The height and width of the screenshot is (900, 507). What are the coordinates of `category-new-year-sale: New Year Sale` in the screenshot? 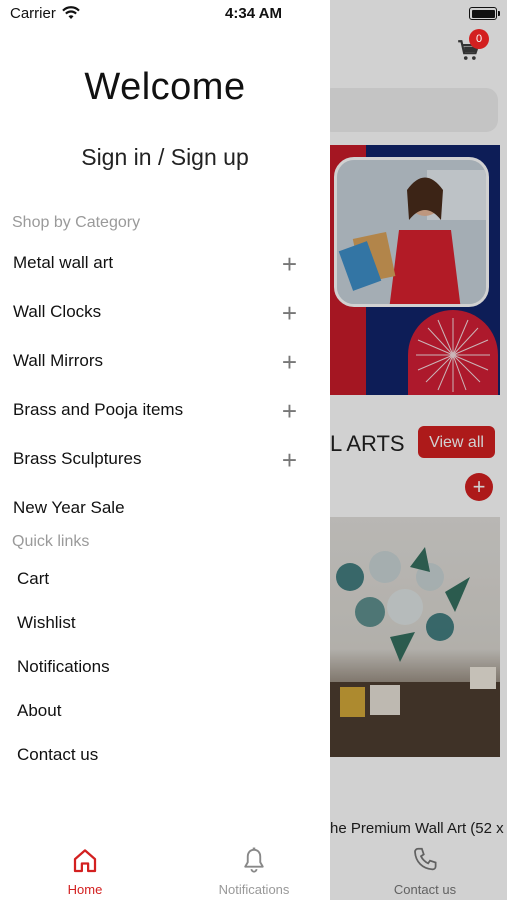 It's located at (158, 513).